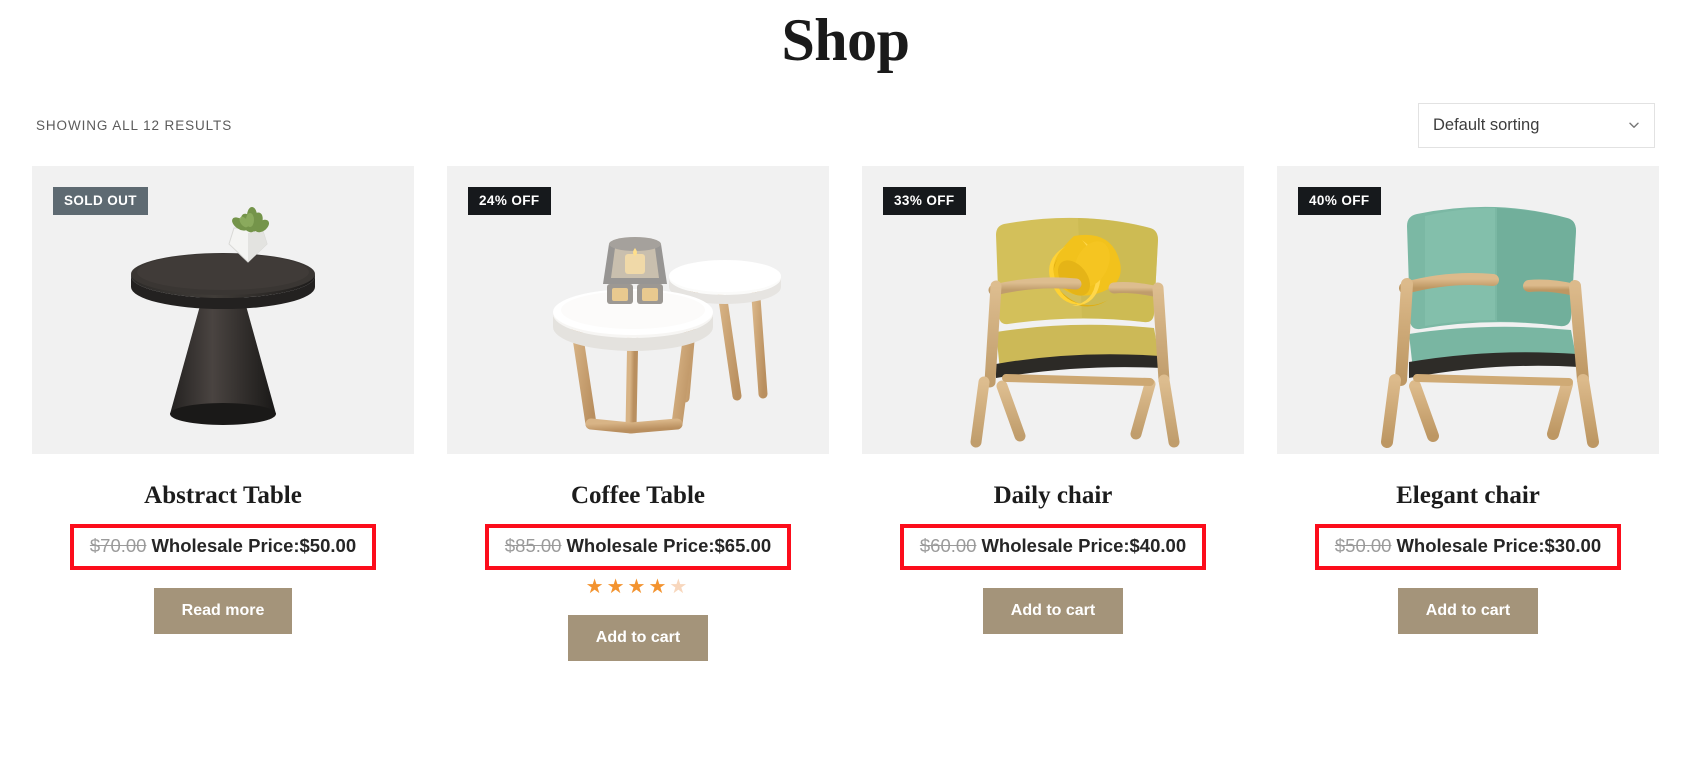  What do you see at coordinates (1053, 310) in the screenshot?
I see `product-thumbnail: 33% OFF` at bounding box center [1053, 310].